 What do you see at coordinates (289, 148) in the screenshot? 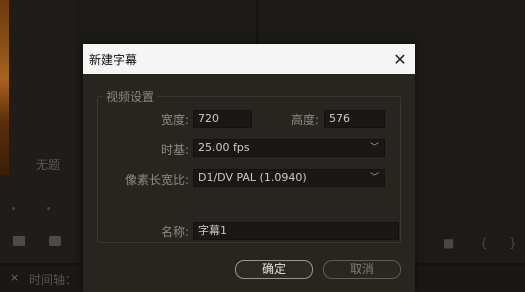
I see `timebase-select: 25.00 fps ﹀` at bounding box center [289, 148].